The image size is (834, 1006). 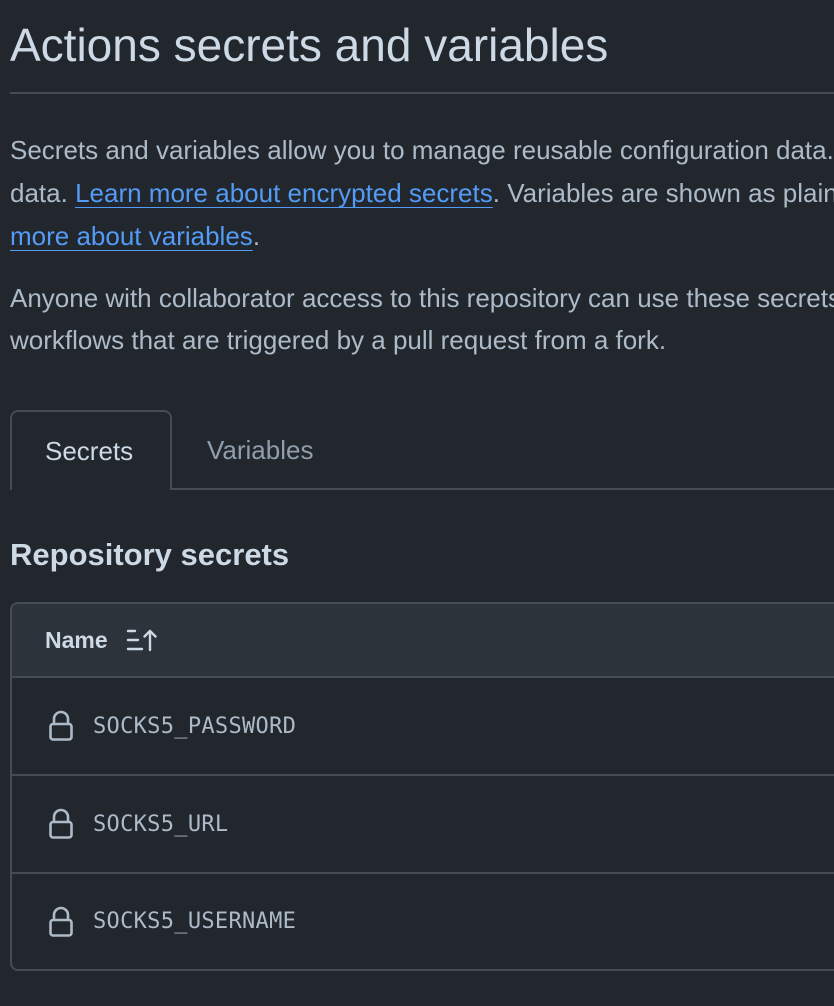 I want to click on secret-name: SOCKS5_USERNAME, so click(x=195, y=921).